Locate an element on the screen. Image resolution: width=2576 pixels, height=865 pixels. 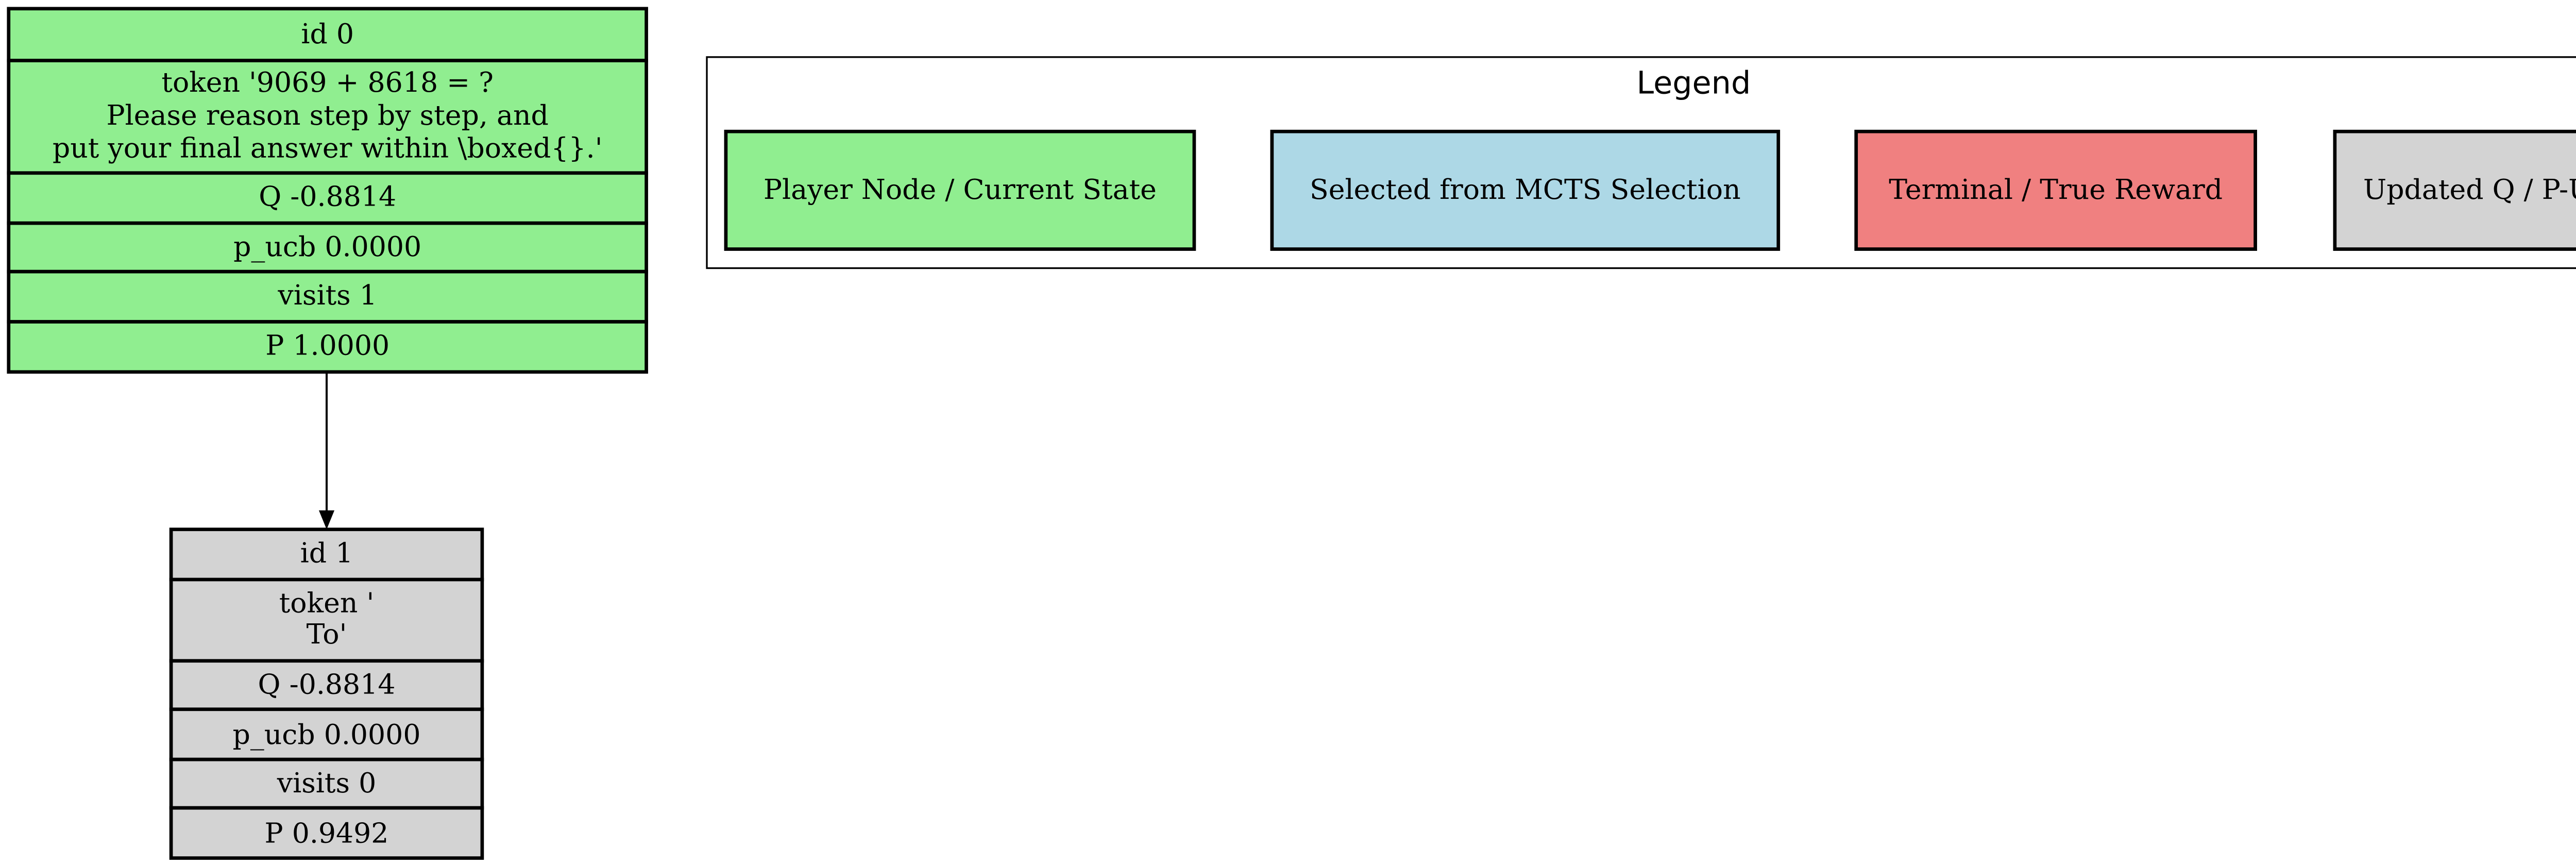
node-1-token-line: To' is located at coordinates (327, 634).